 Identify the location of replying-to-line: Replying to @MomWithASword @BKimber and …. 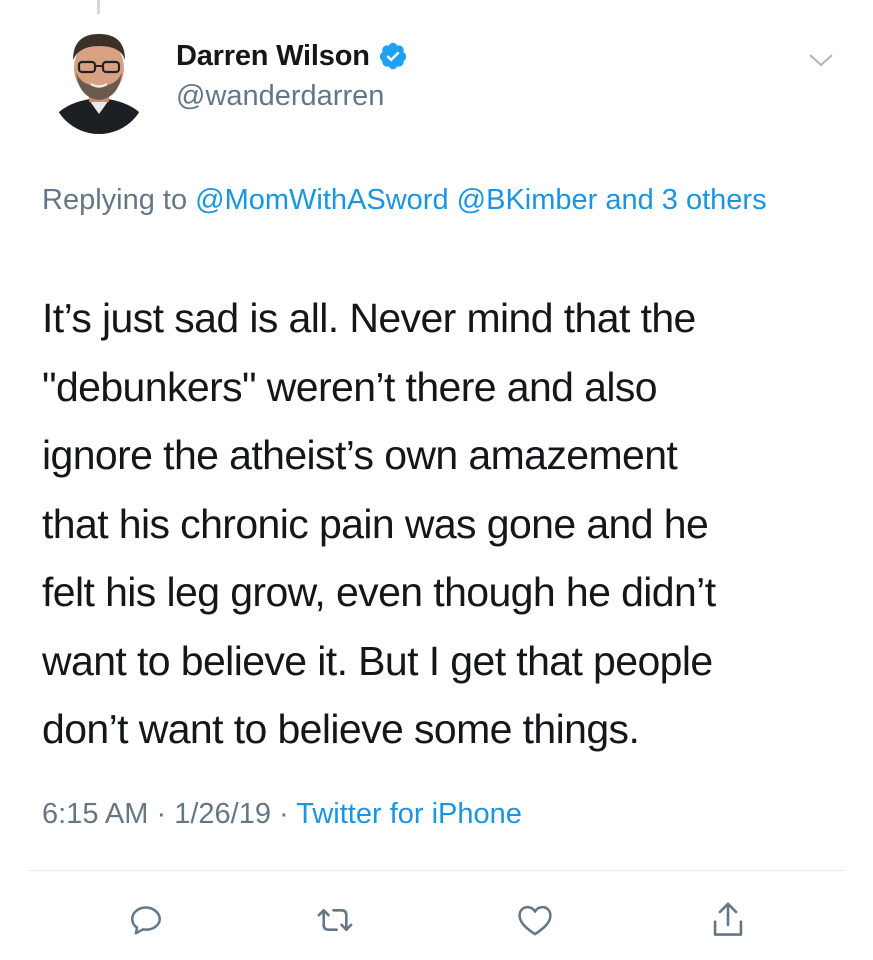
(432, 200).